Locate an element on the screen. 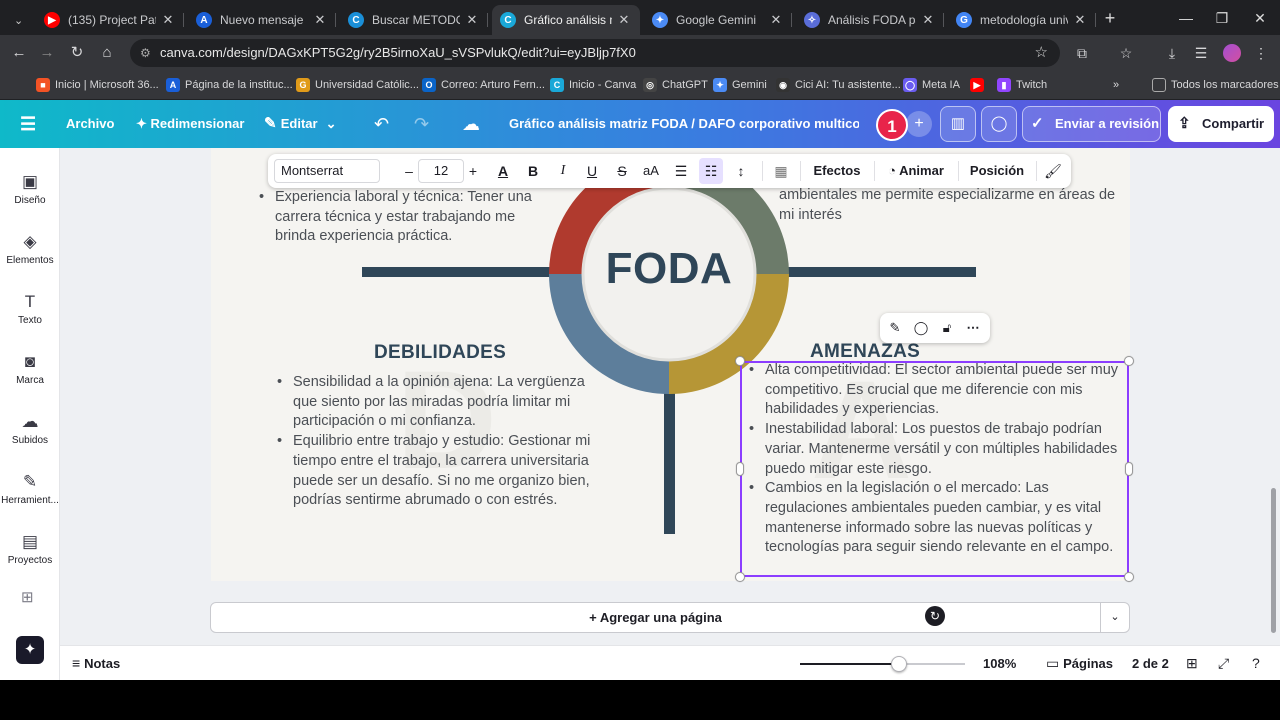  rail-item: T Texto is located at coordinates (30, 315).